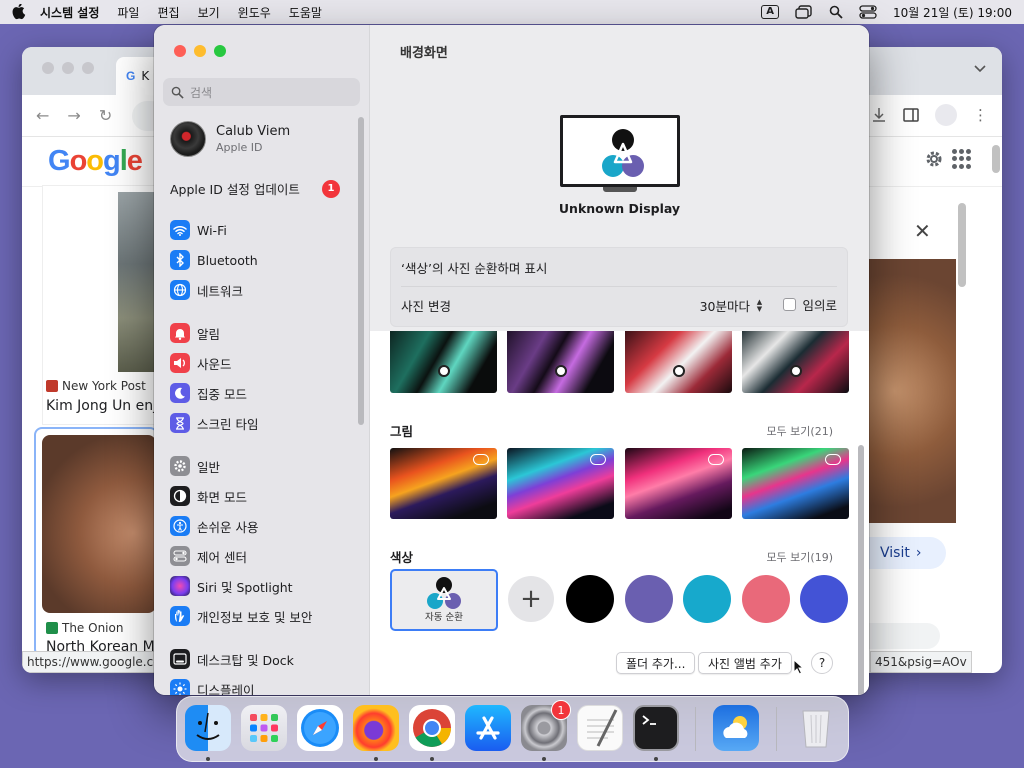 The height and width of the screenshot is (768, 1024). I want to click on close-window-icon, so click(180, 51).